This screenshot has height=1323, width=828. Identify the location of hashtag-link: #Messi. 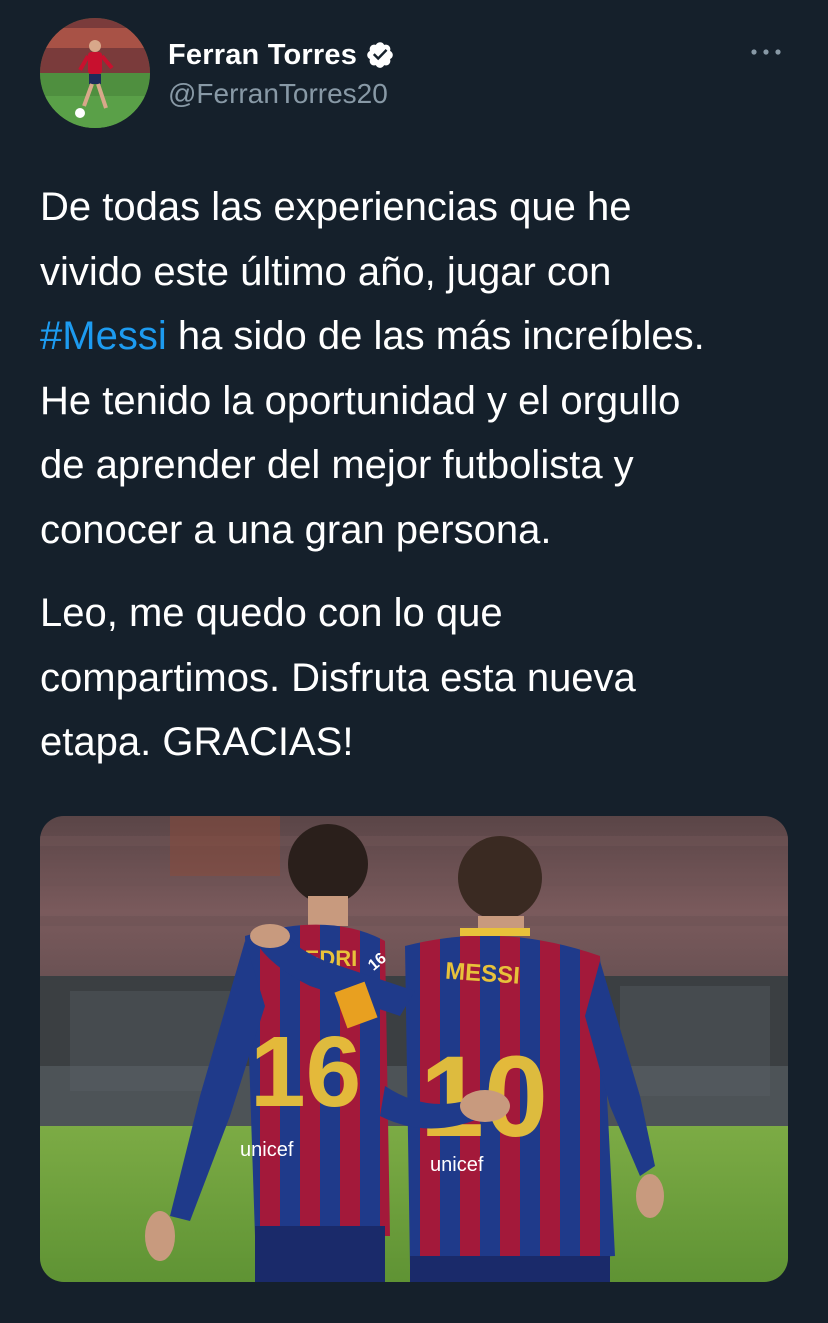
(103, 336).